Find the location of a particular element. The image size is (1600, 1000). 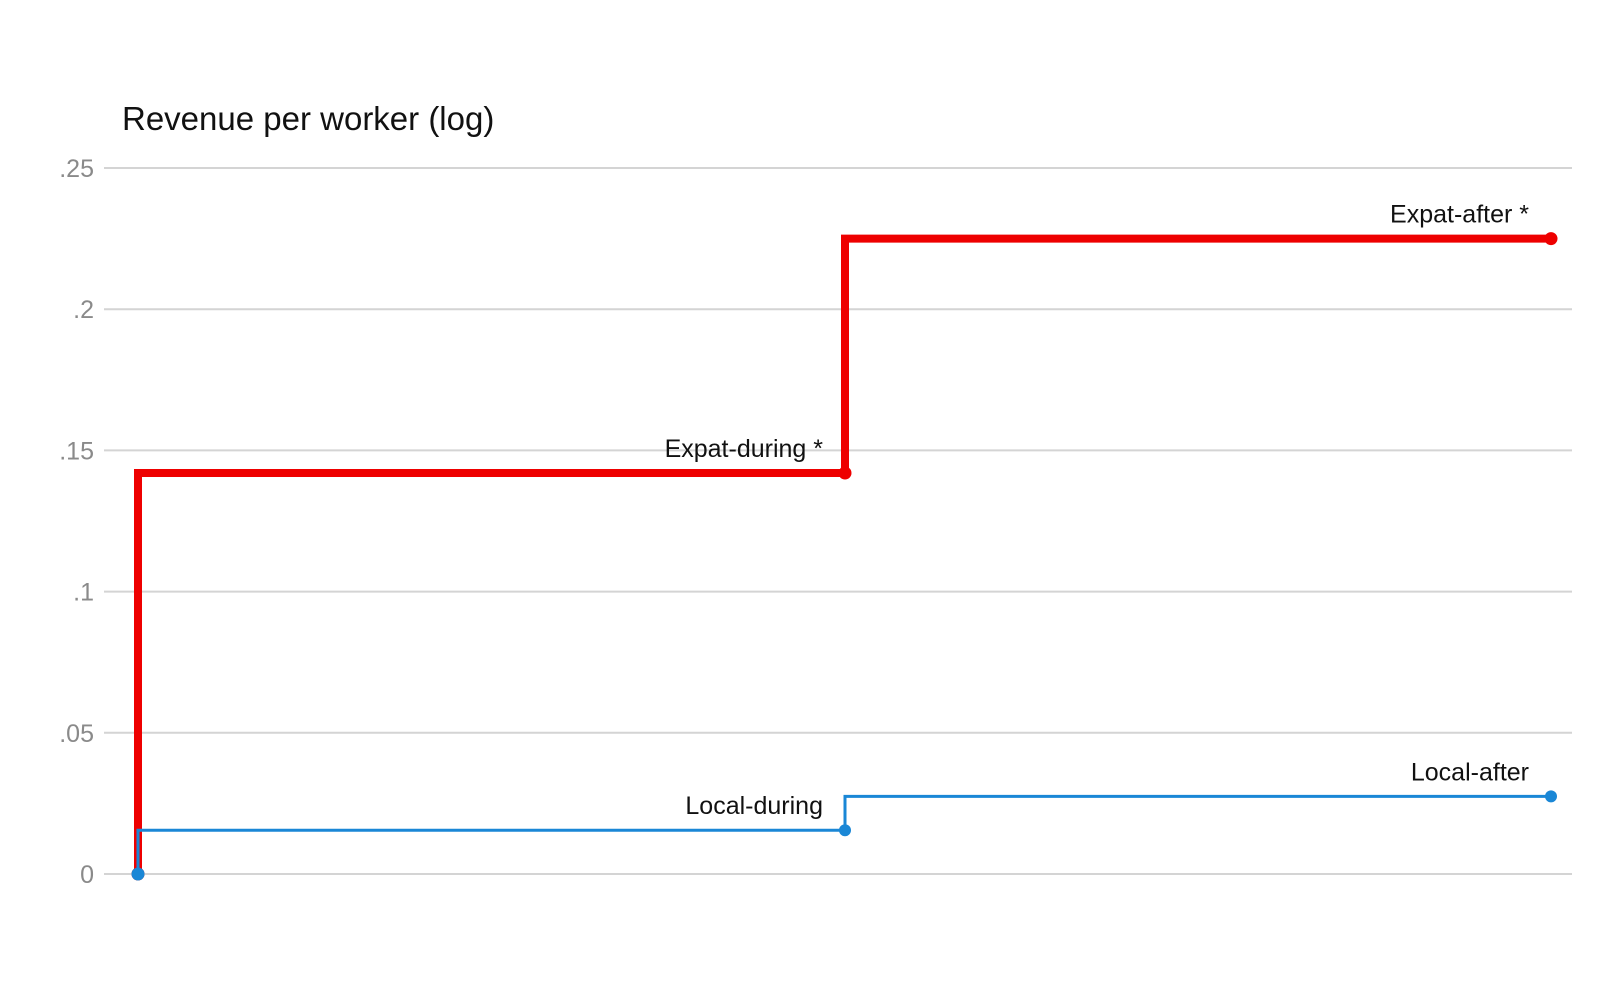

point-label: Local-during is located at coordinates (754, 806).